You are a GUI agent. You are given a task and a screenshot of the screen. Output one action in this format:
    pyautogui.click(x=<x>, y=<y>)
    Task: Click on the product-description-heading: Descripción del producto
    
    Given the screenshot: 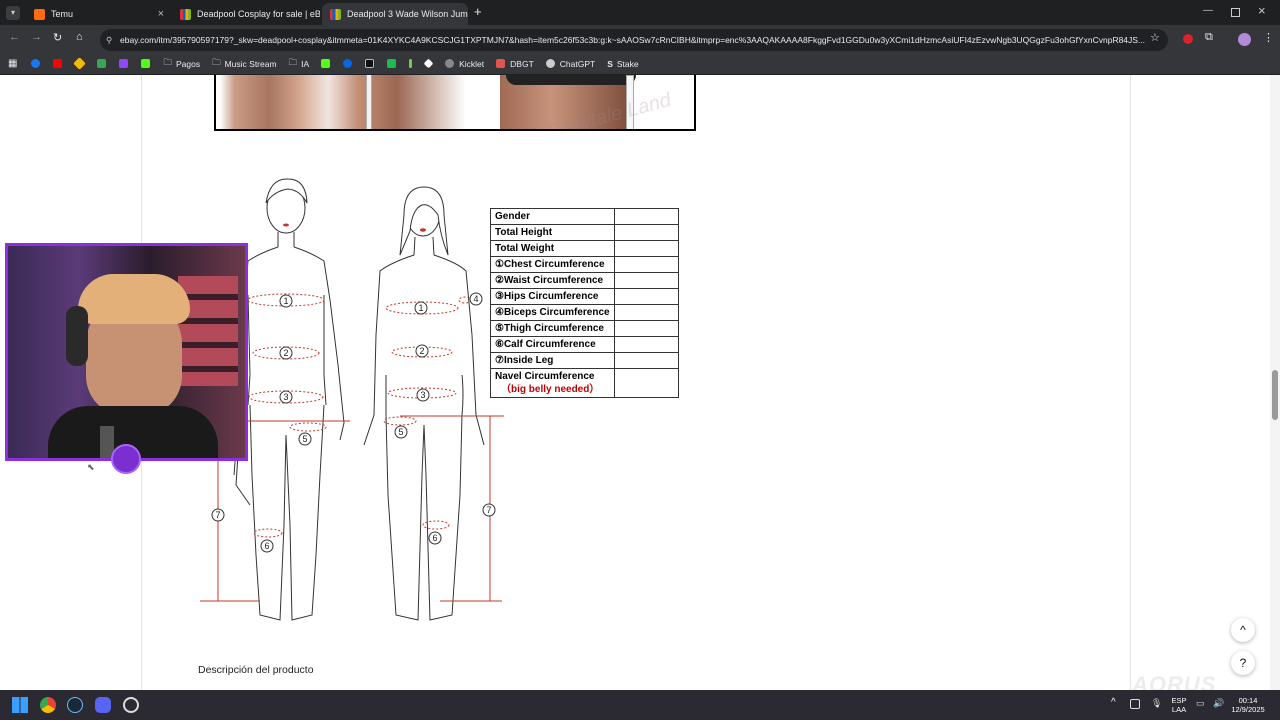 What is the action you would take?
    pyautogui.click(x=256, y=670)
    